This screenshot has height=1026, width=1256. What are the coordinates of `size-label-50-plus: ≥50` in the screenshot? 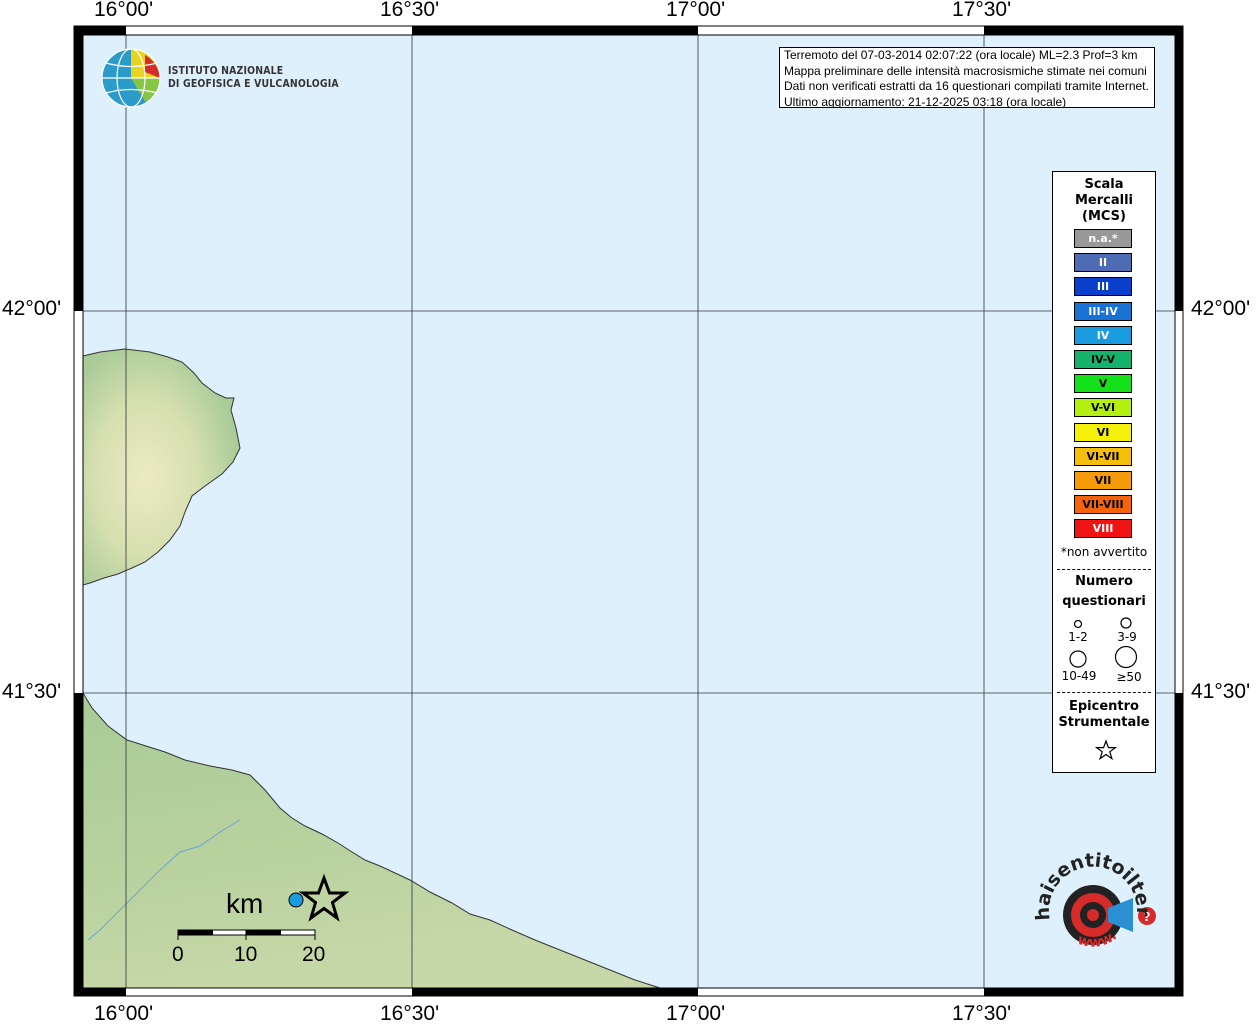 It's located at (1129, 677).